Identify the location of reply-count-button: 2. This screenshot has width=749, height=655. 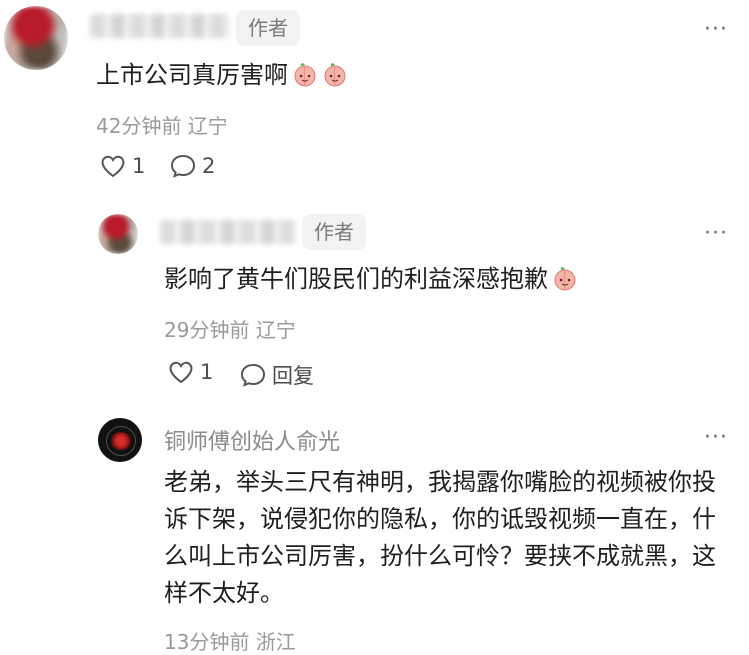
(192, 166).